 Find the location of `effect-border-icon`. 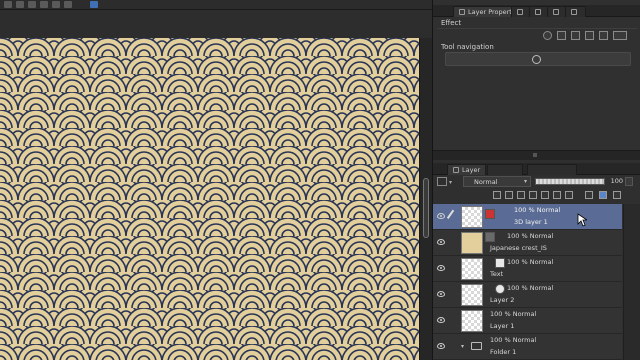

effect-border-icon is located at coordinates (547, 35).